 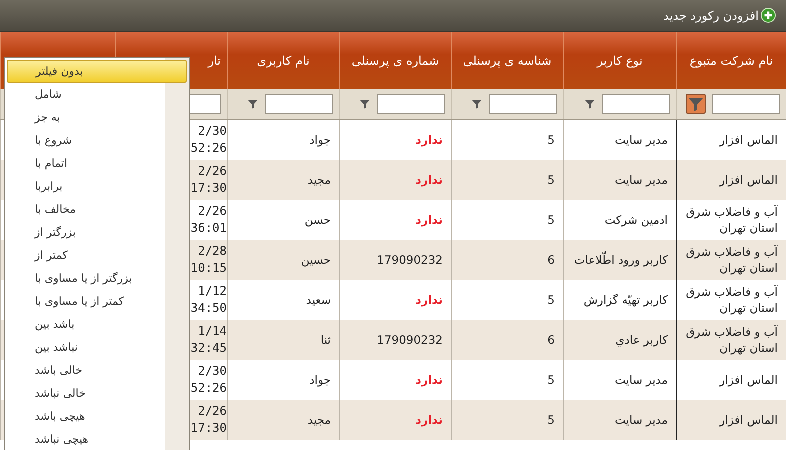 What do you see at coordinates (283, 260) in the screenshot?
I see `table-cell: حسین` at bounding box center [283, 260].